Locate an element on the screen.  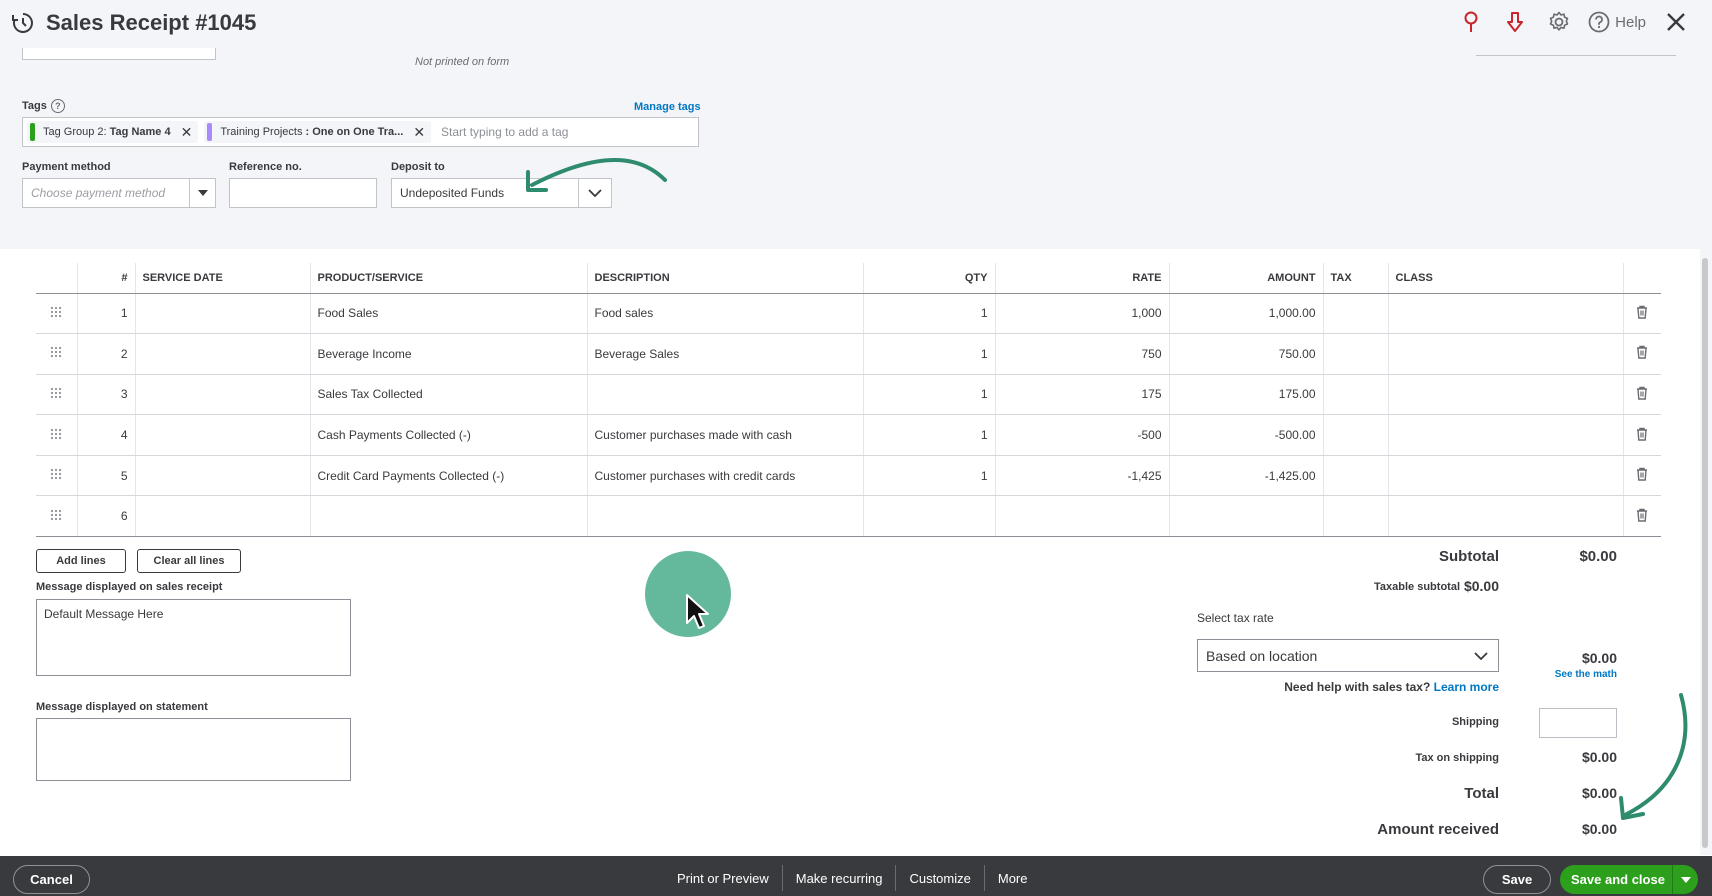
close-icon is located at coordinates (1676, 22).